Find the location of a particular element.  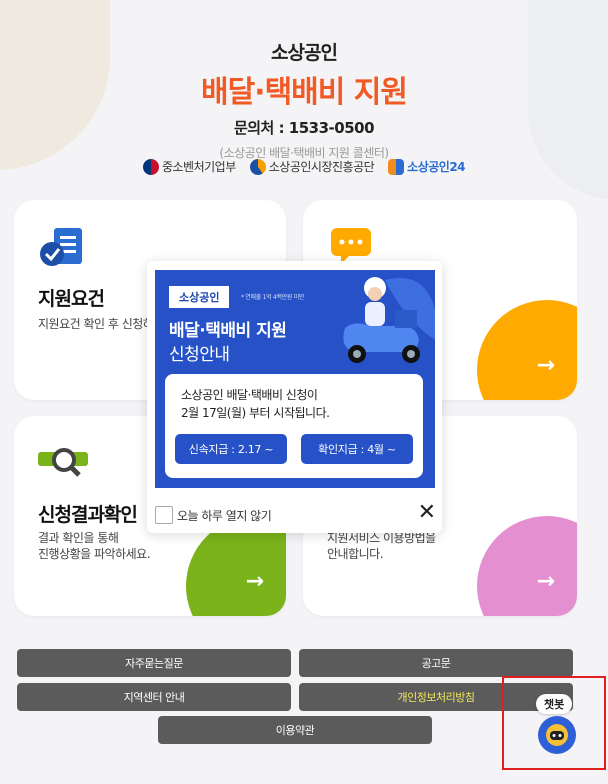

page-title: 배달·택배비 지원 is located at coordinates (304, 92).